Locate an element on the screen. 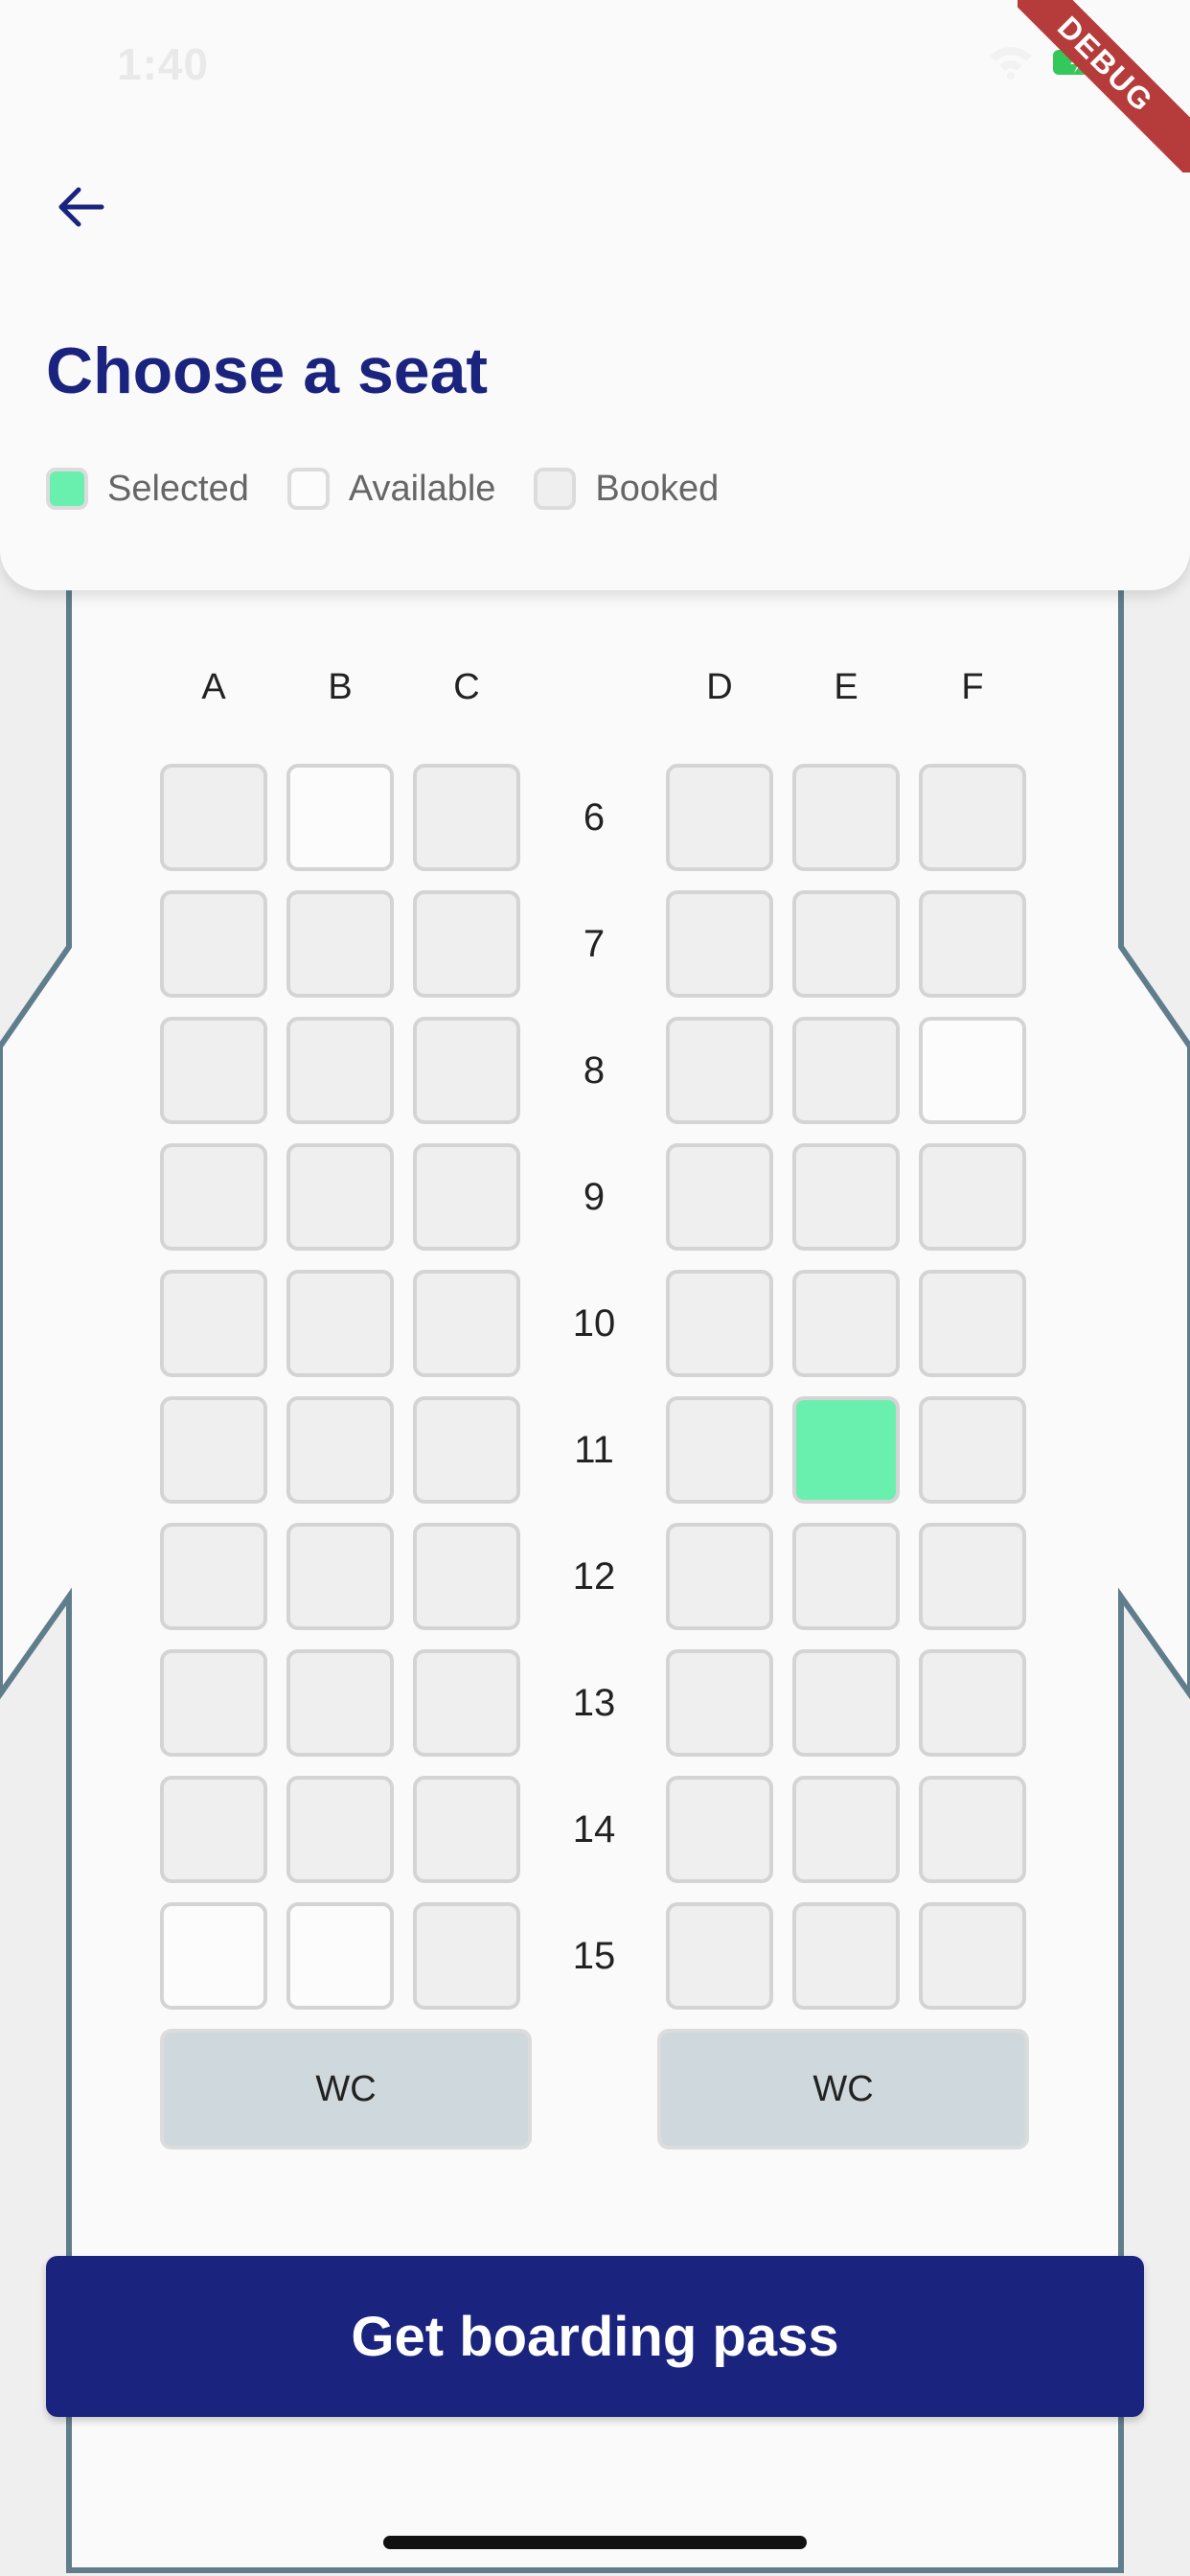  seat-11c-booked is located at coordinates (467, 1450).